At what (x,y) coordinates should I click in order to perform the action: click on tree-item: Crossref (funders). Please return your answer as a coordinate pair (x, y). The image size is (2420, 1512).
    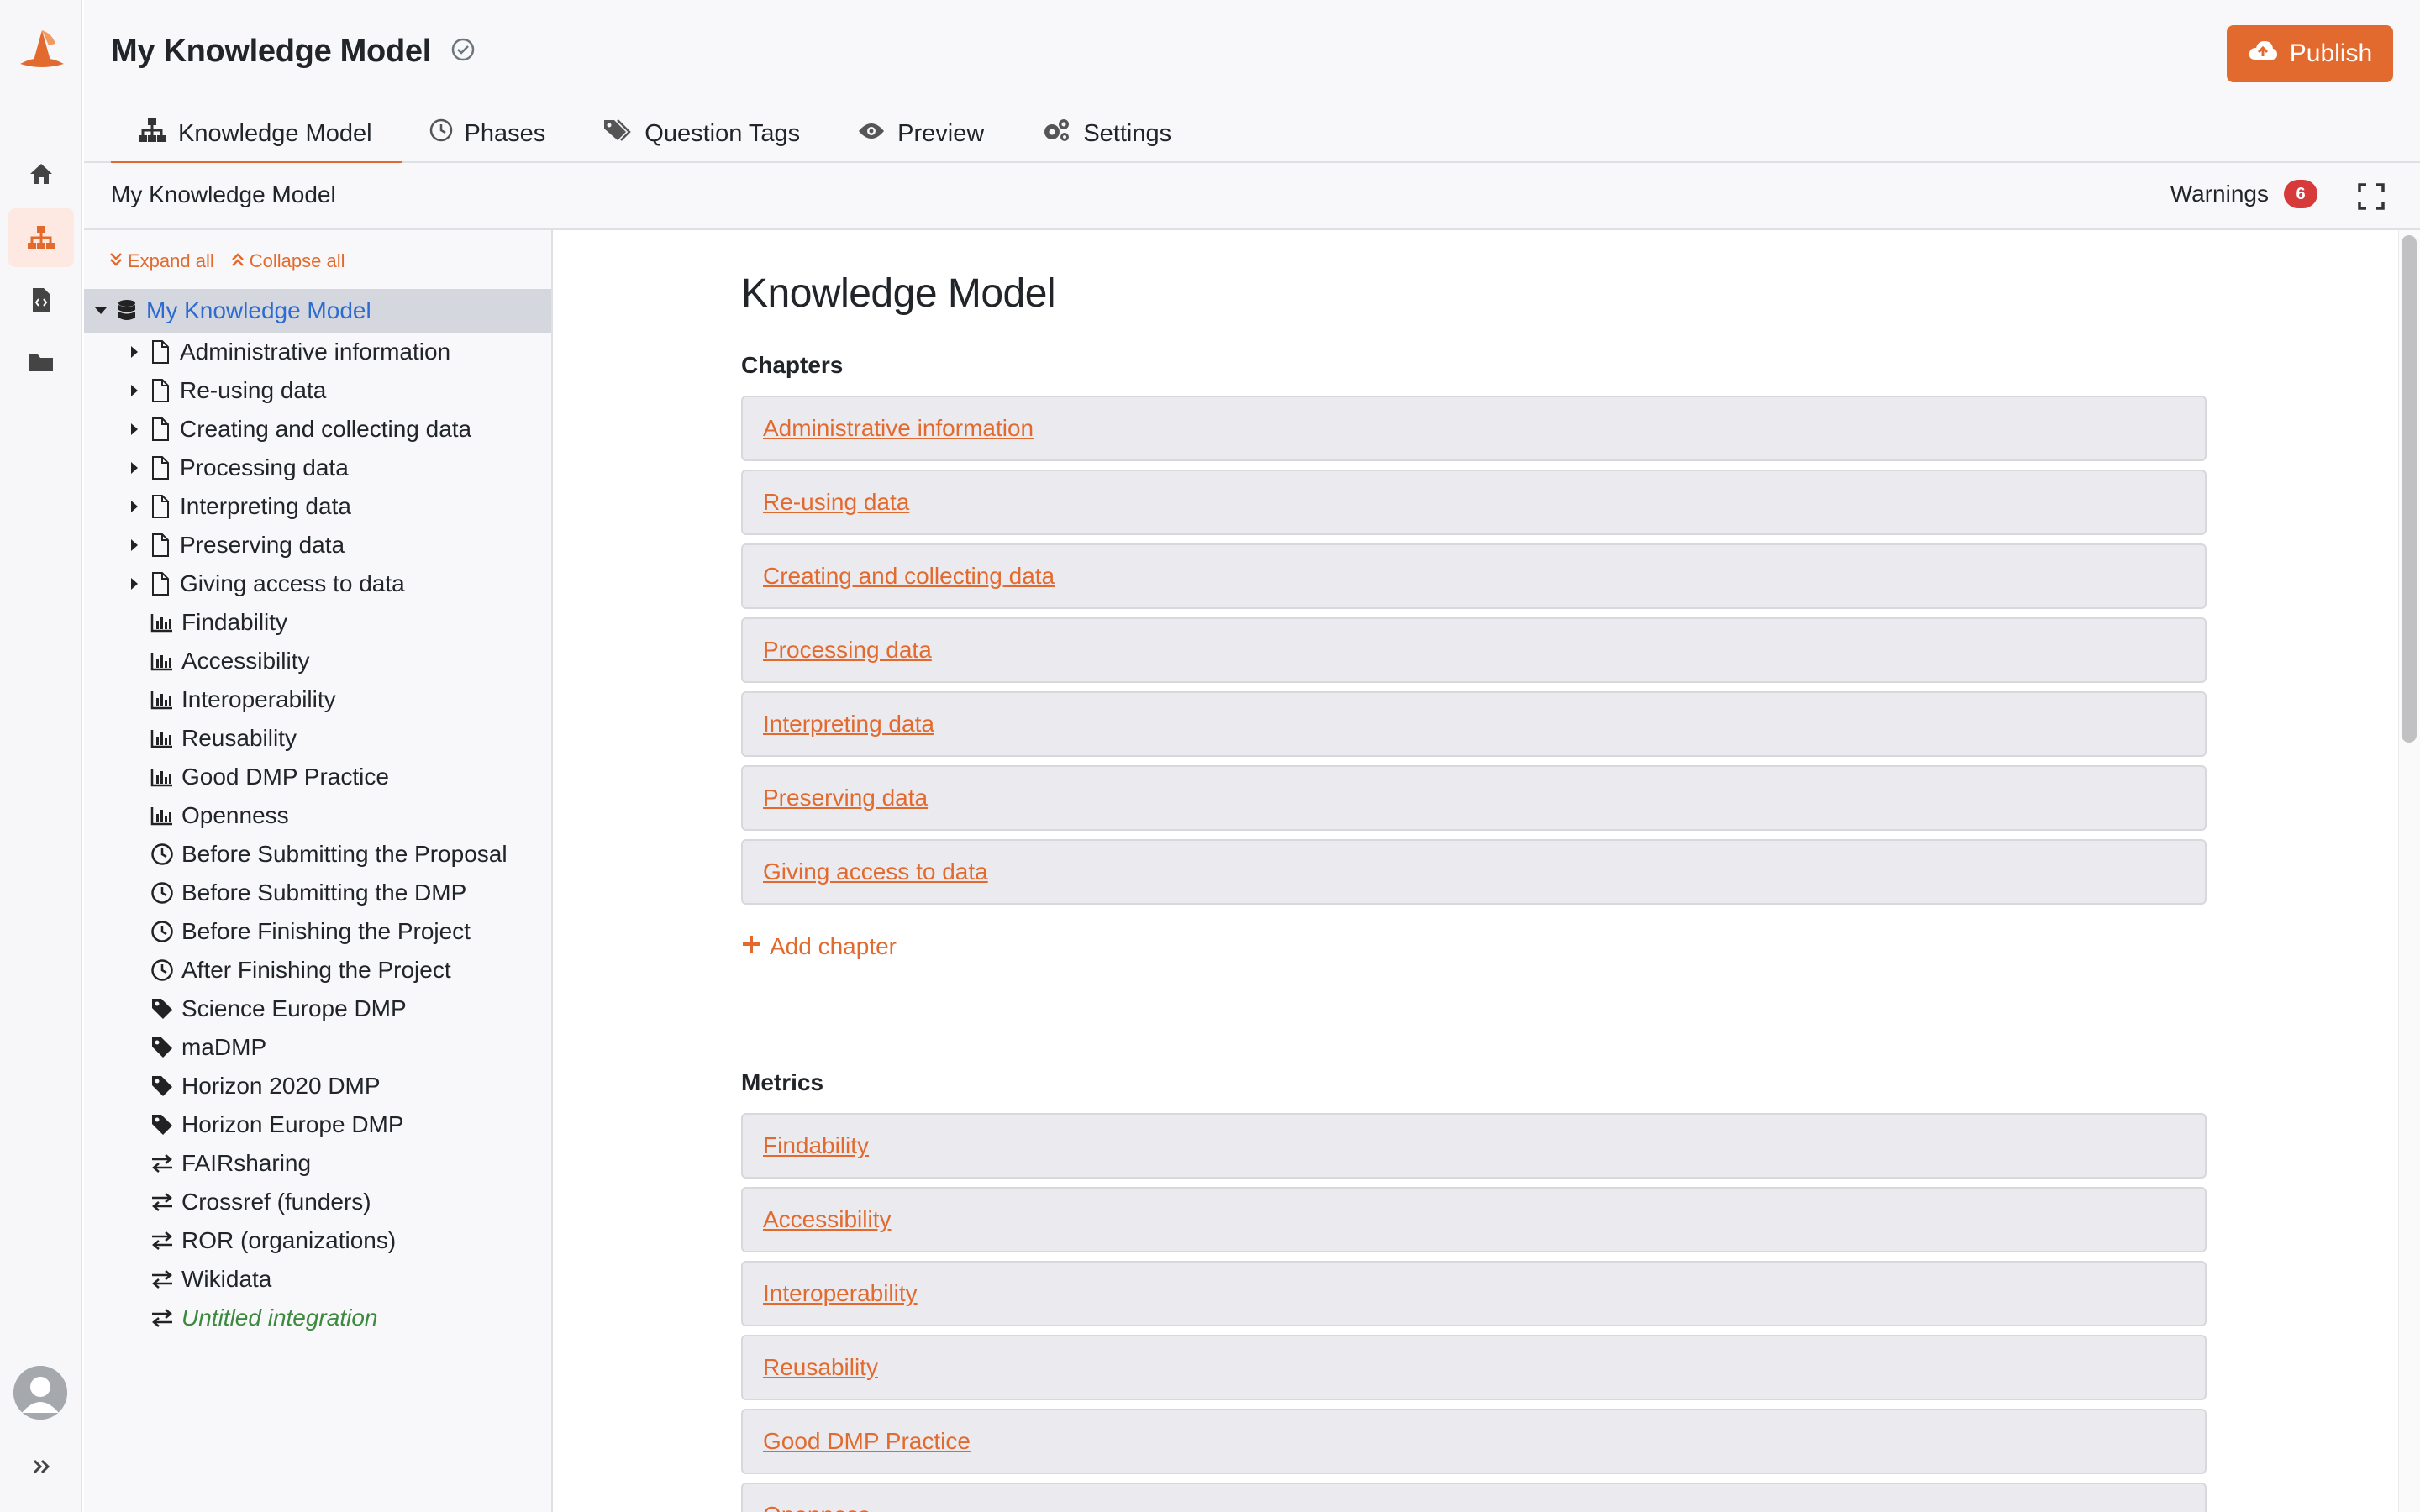
    Looking at the image, I should click on (317, 1202).